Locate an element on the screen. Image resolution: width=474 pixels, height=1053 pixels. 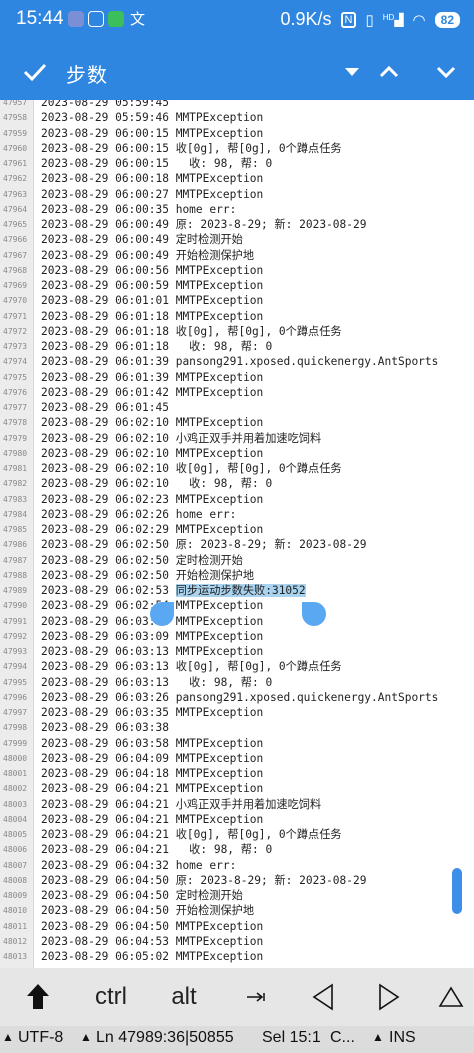
confirm-button is located at coordinates (35, 72).